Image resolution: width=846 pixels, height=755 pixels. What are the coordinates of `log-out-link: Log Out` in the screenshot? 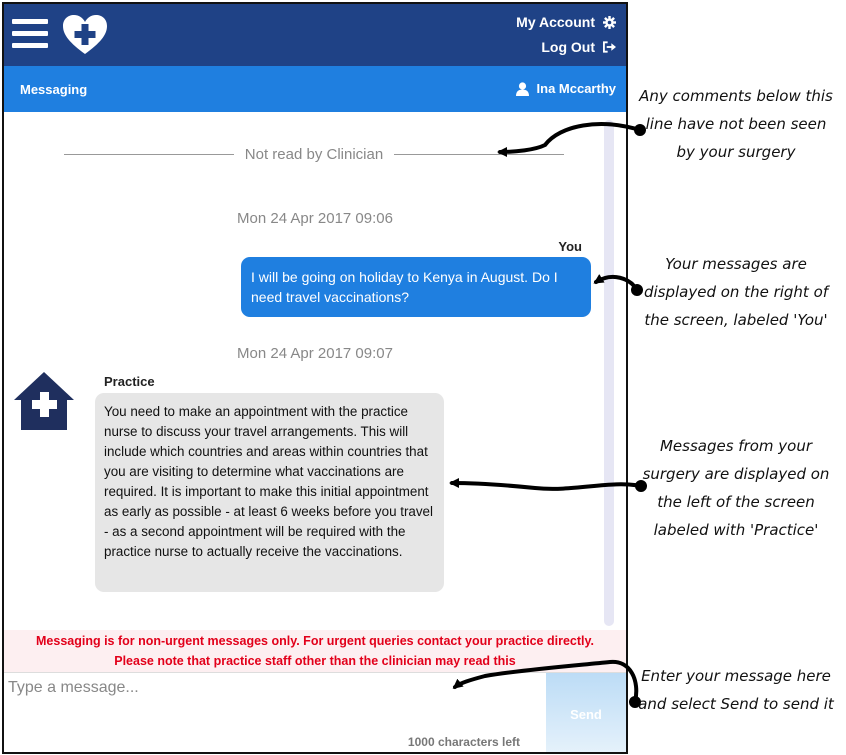 It's located at (578, 47).